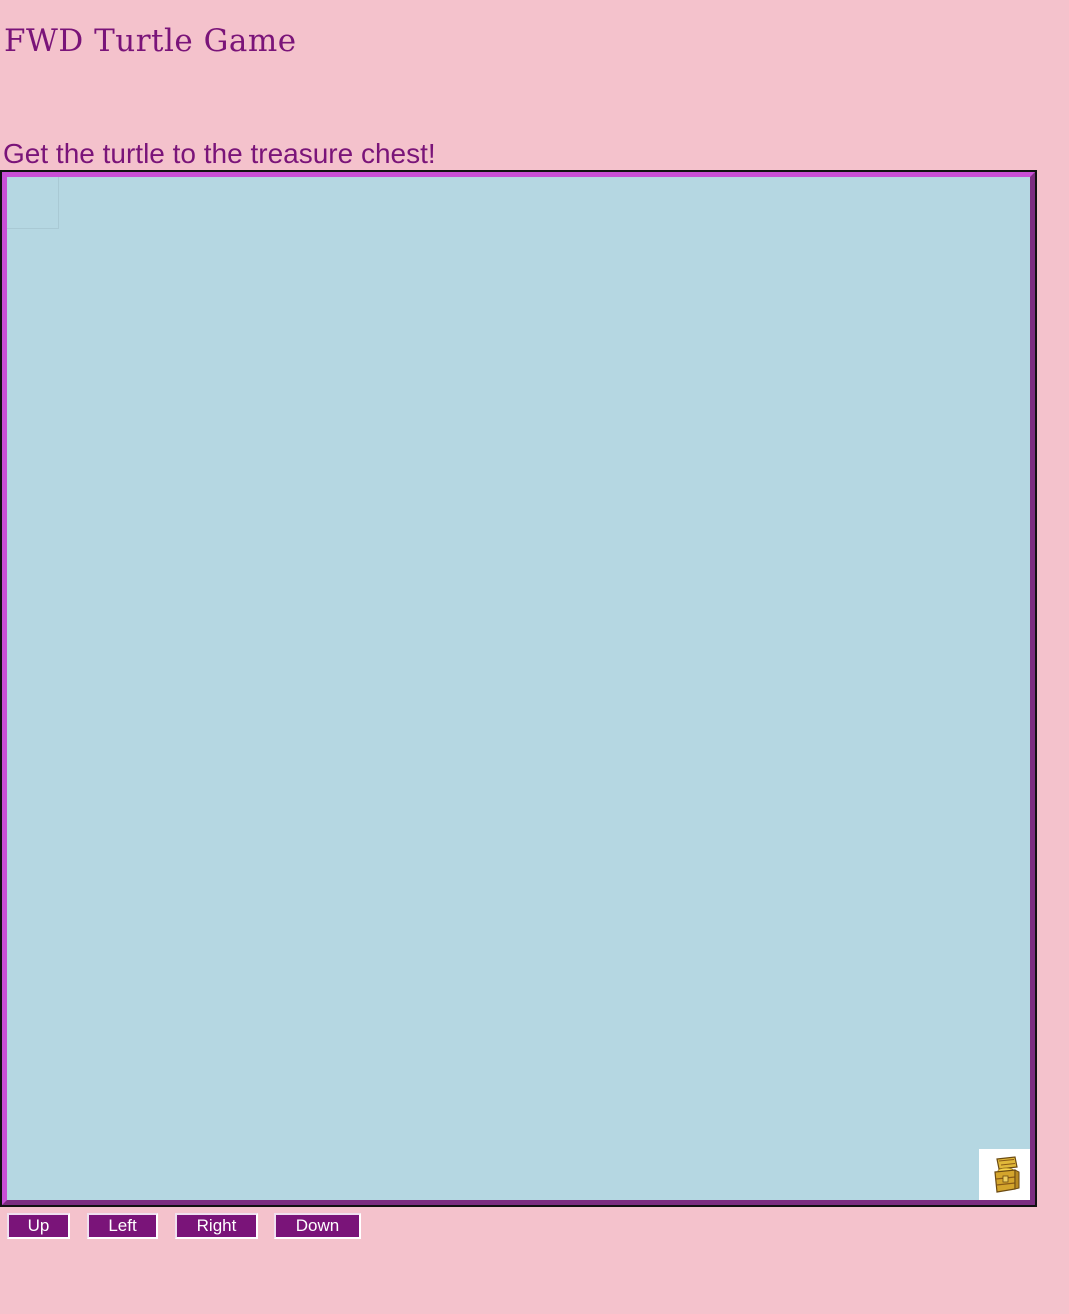 This screenshot has width=1069, height=1314. Describe the element at coordinates (38, 1226) in the screenshot. I see `up-button: Up` at that location.